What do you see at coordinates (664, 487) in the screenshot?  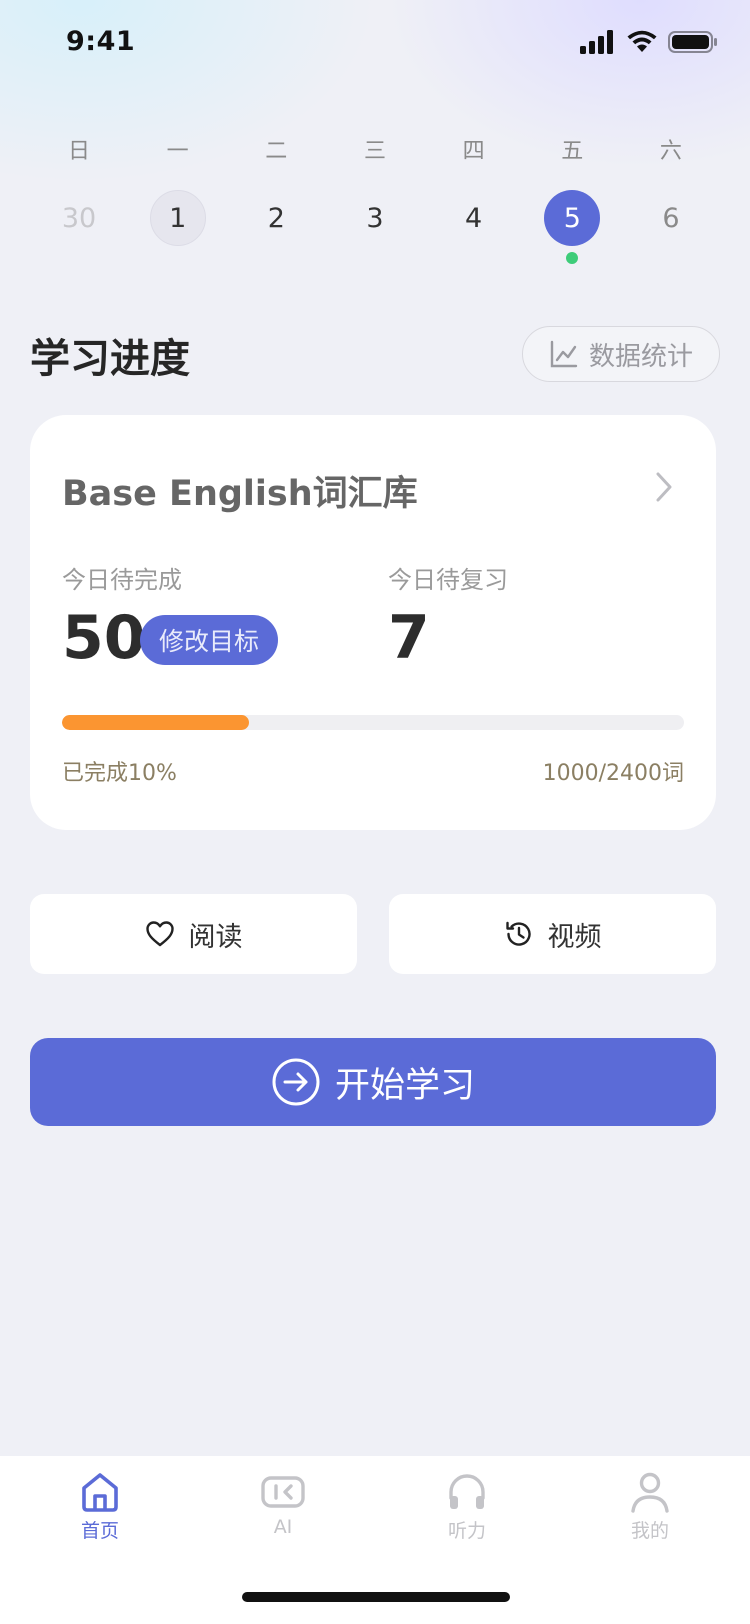 I see `chevron-right-icon` at bounding box center [664, 487].